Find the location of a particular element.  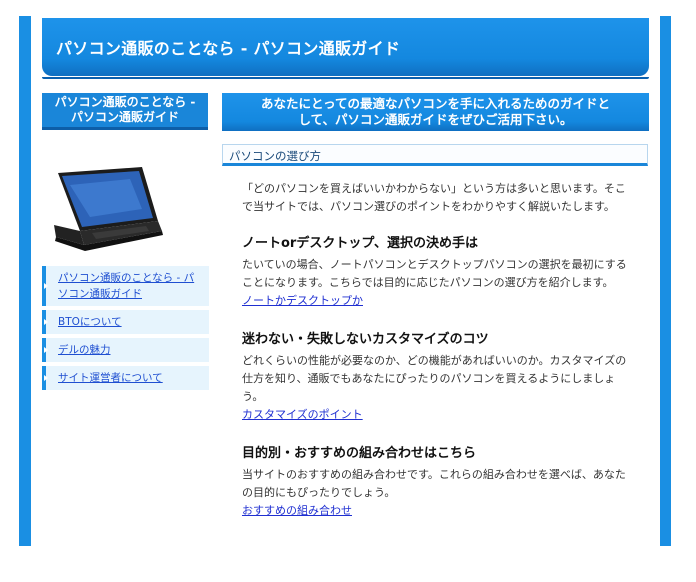

sidebar-title-line2: パソコン通販ガイド is located at coordinates (124, 117).